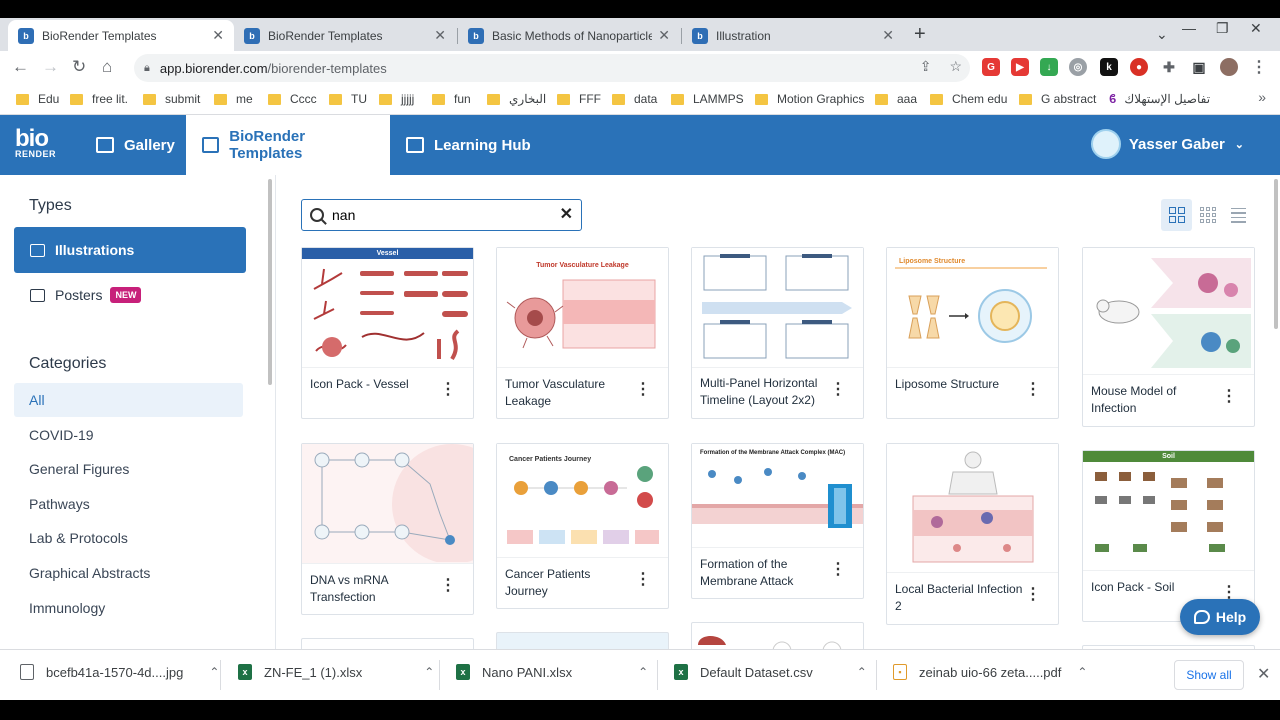  Describe the element at coordinates (128, 538) in the screenshot. I see `category-lab-protocols: Lab & Protocols` at that location.